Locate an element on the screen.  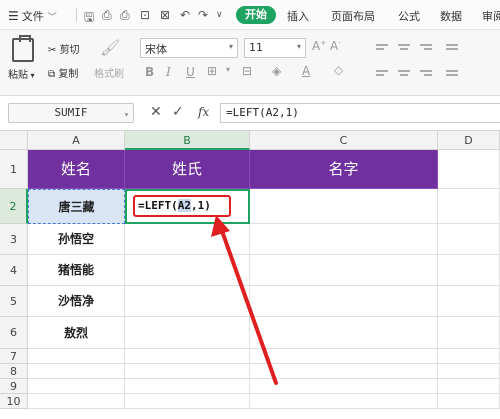
name-box-value: SUMIF is located at coordinates (71, 112).